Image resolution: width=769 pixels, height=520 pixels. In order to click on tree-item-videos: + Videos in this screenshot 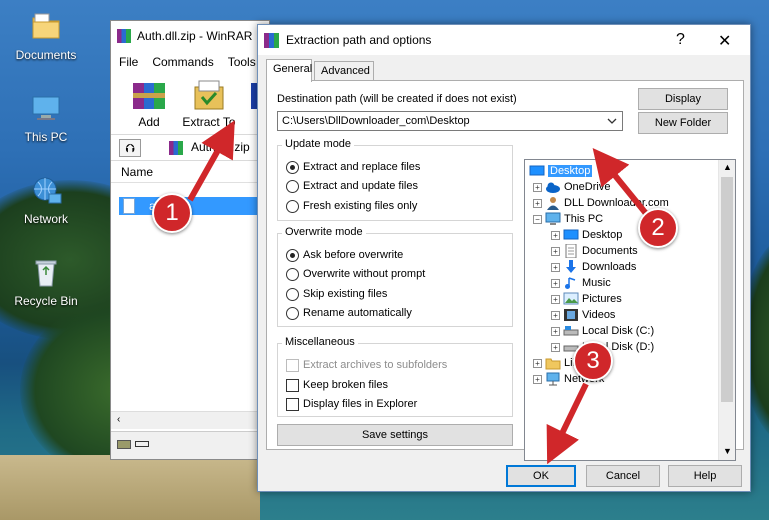, I will do `click(583, 315)`.